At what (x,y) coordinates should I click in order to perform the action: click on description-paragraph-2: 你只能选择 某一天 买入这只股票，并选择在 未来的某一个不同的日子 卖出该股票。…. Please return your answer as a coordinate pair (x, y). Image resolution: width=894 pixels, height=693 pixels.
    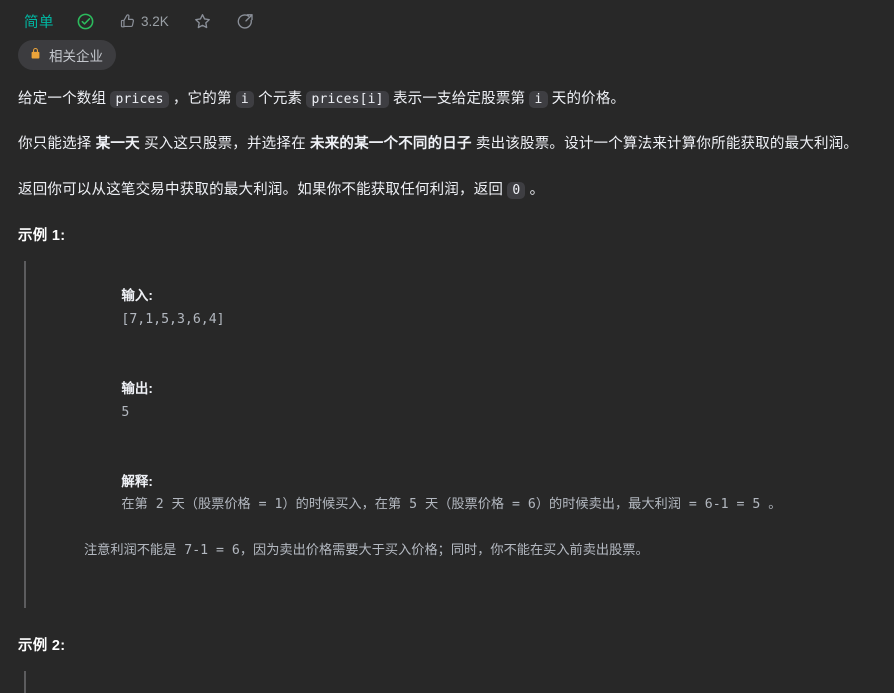
    Looking at the image, I should click on (447, 144).